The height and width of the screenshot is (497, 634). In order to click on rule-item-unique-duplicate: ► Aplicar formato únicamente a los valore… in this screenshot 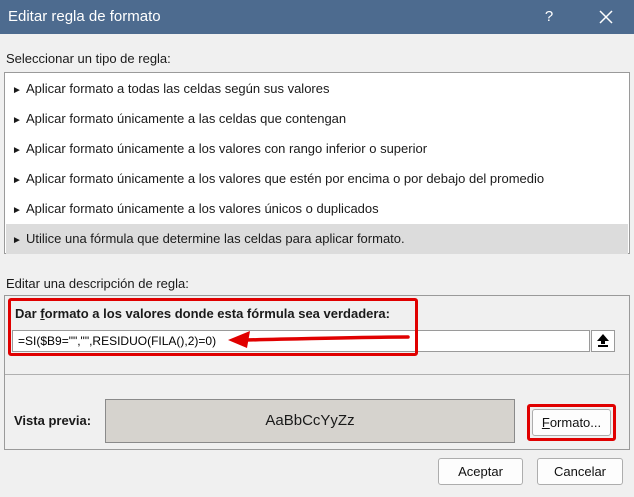, I will do `click(317, 209)`.